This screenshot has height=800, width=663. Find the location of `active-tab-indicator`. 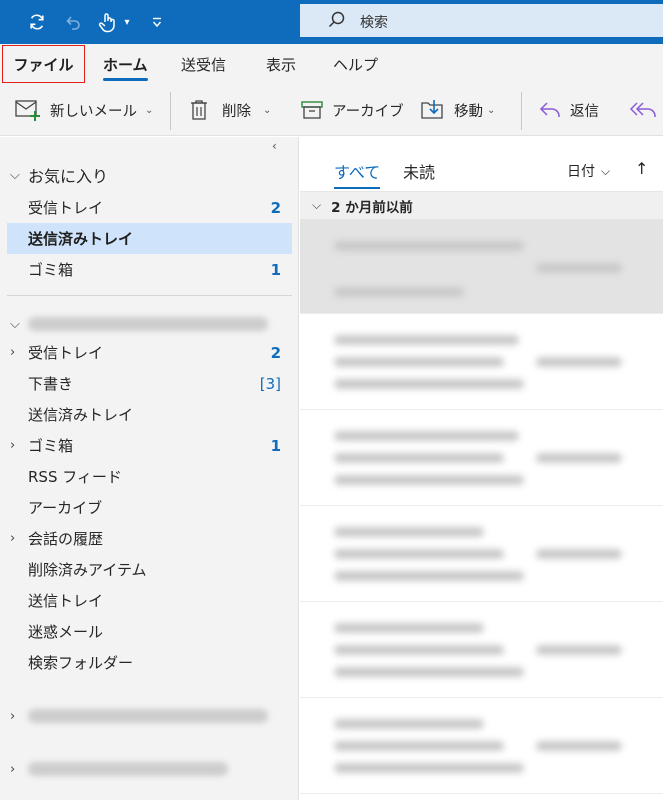

active-tab-indicator is located at coordinates (125, 79).